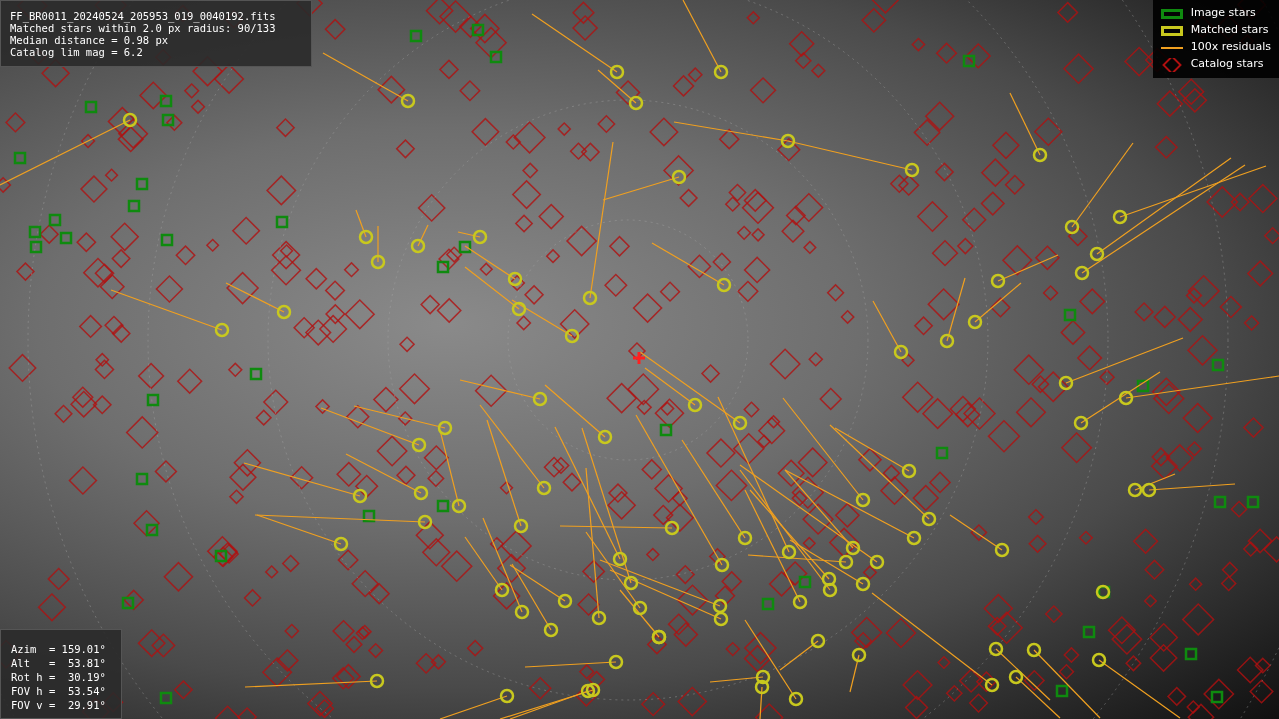 The width and height of the screenshot is (1279, 719). What do you see at coordinates (59, 677) in the screenshot?
I see `pointing-text: Rot h = 30.19°` at bounding box center [59, 677].